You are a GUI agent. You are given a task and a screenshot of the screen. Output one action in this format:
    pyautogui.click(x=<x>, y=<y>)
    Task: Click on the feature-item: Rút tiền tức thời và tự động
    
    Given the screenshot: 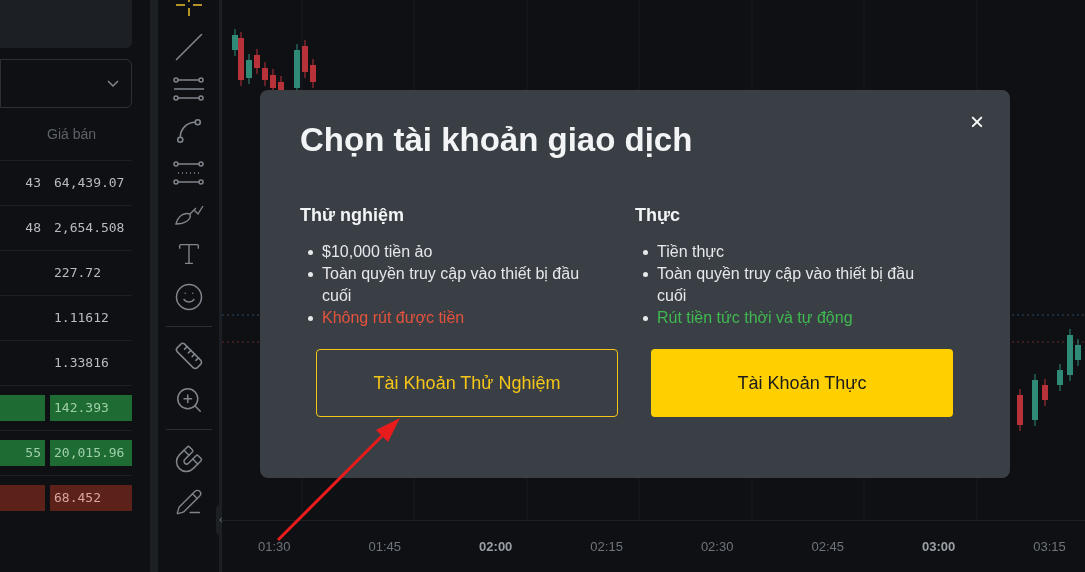 What is the action you would take?
    pyautogui.click(x=801, y=318)
    